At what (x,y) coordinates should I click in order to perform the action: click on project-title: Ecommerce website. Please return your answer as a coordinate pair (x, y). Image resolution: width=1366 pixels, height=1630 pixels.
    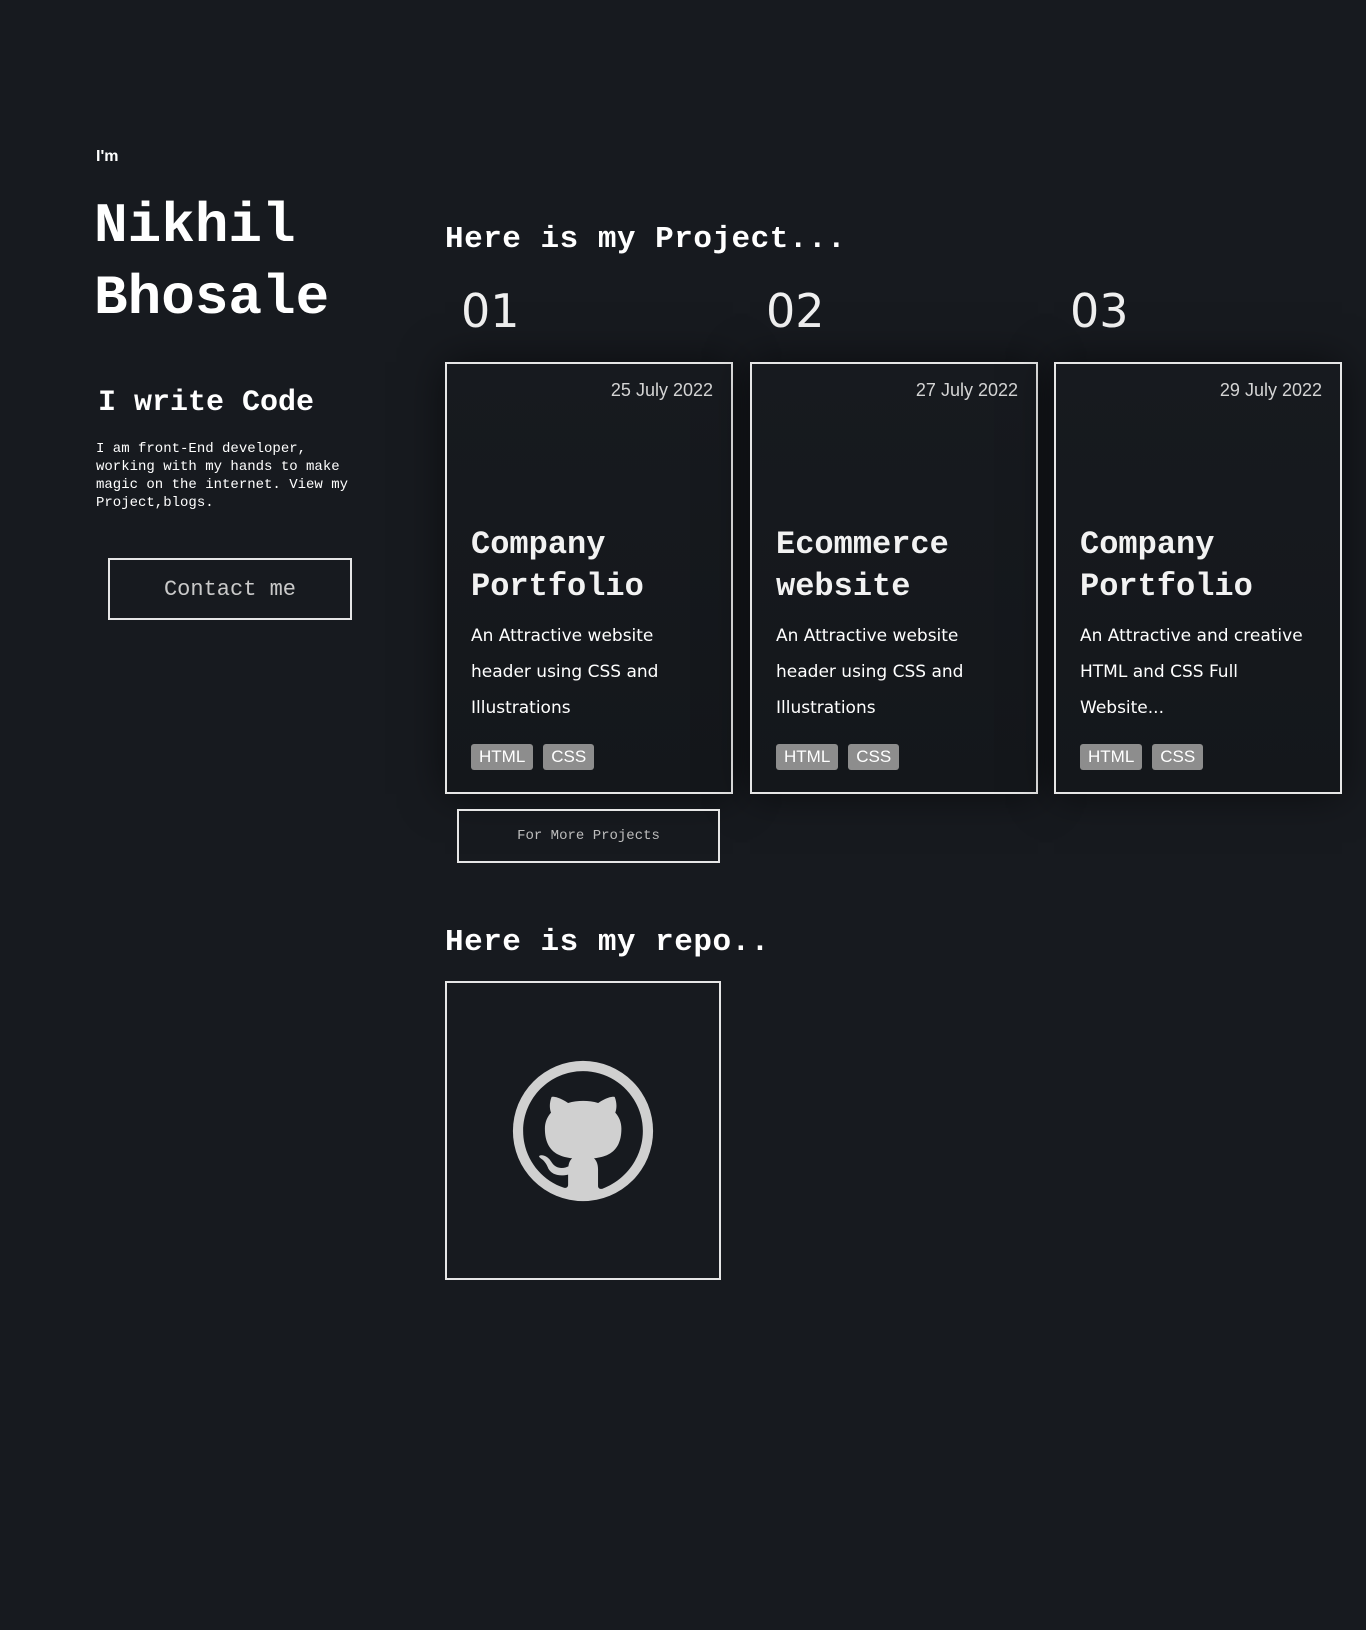
    Looking at the image, I should click on (862, 565).